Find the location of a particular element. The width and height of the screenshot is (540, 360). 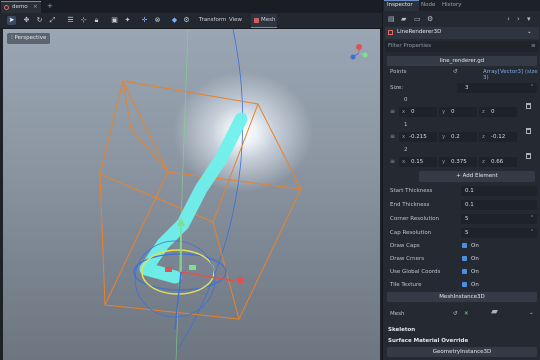

draw-corners-value: On is located at coordinates (475, 259).